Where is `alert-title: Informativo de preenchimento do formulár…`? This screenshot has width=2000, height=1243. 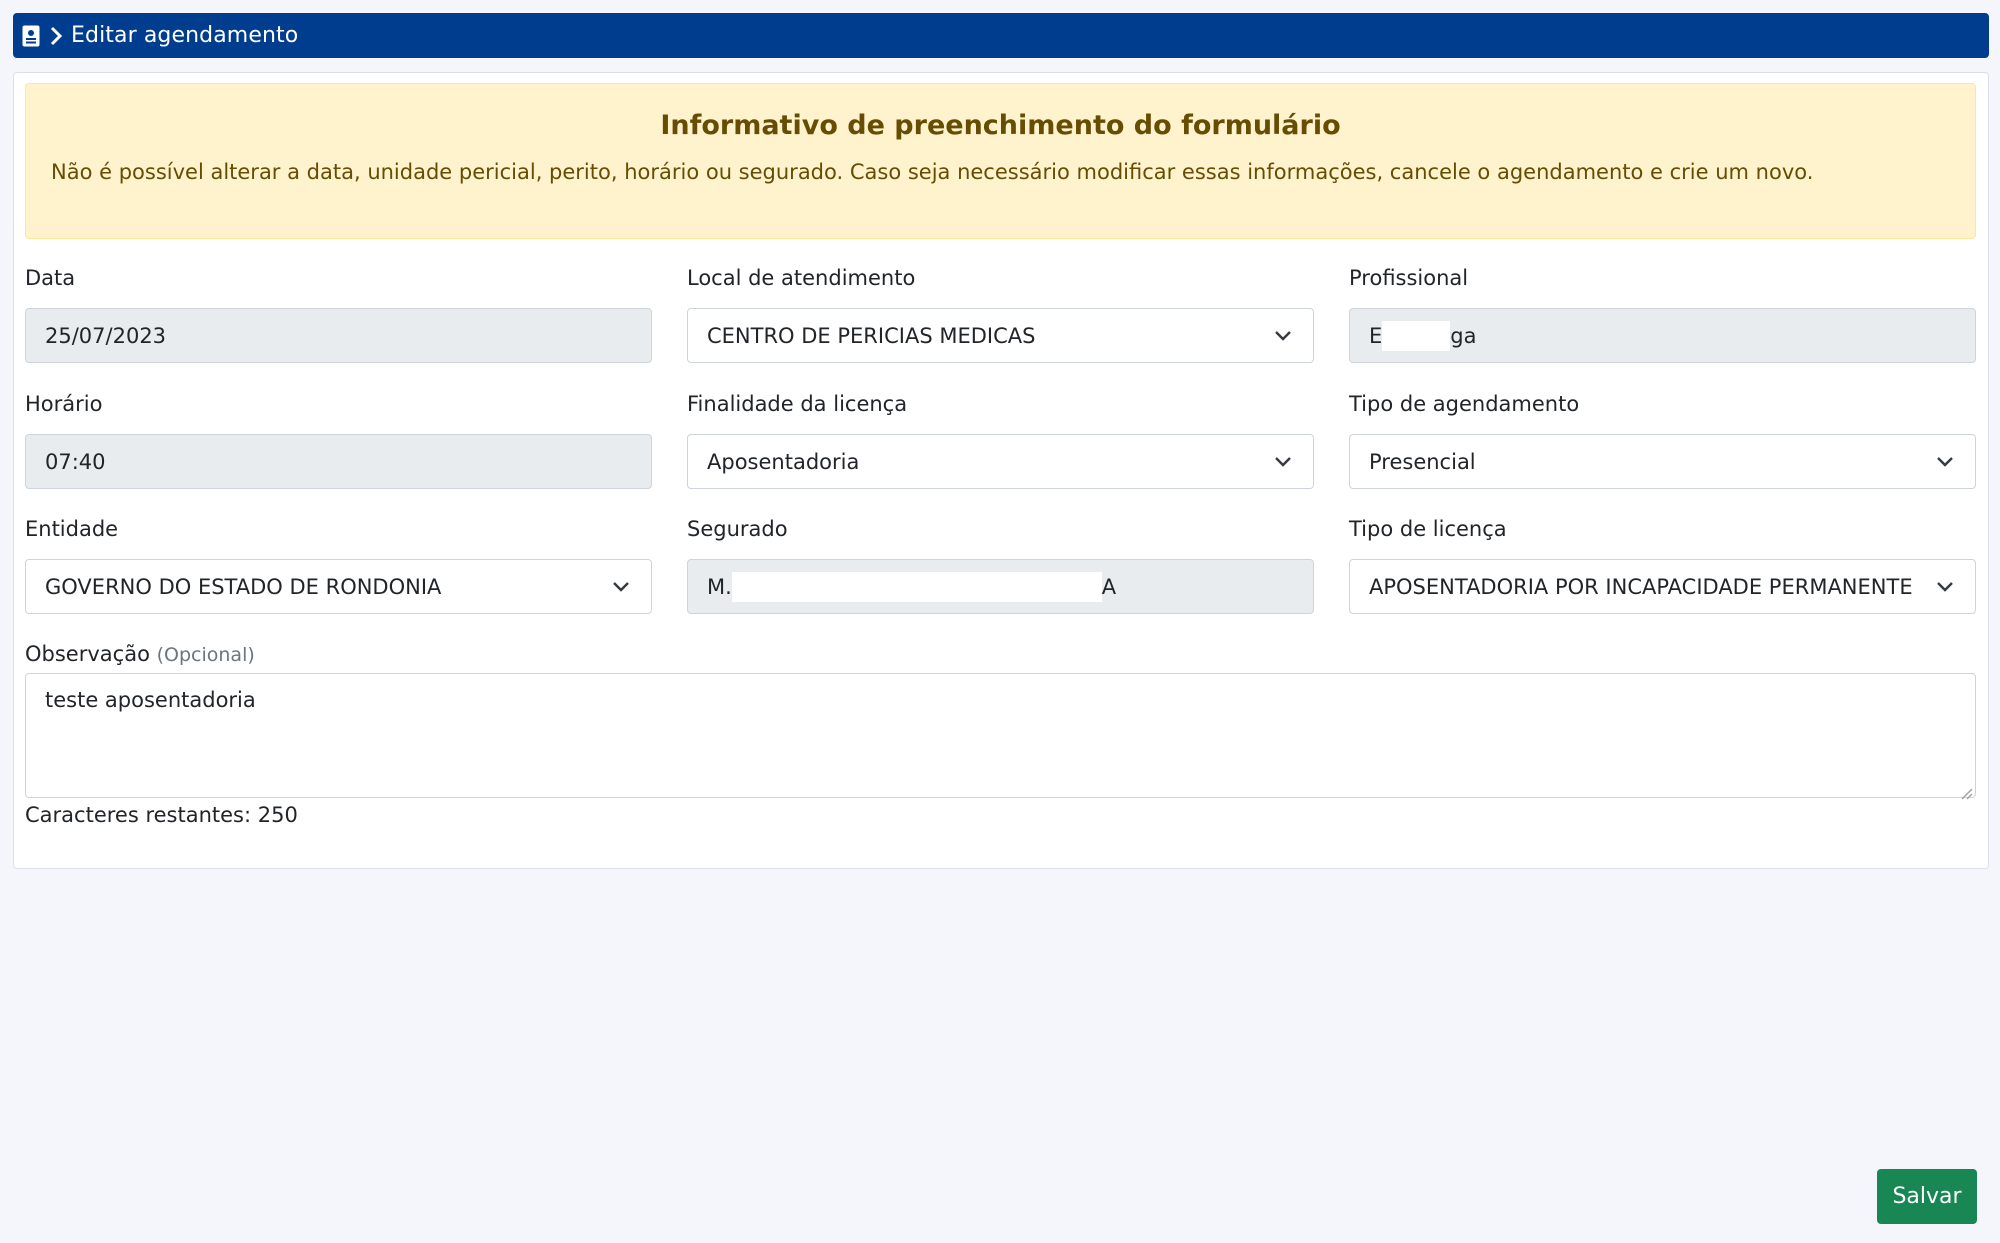 alert-title: Informativo de preenchimento do formulár… is located at coordinates (1000, 125).